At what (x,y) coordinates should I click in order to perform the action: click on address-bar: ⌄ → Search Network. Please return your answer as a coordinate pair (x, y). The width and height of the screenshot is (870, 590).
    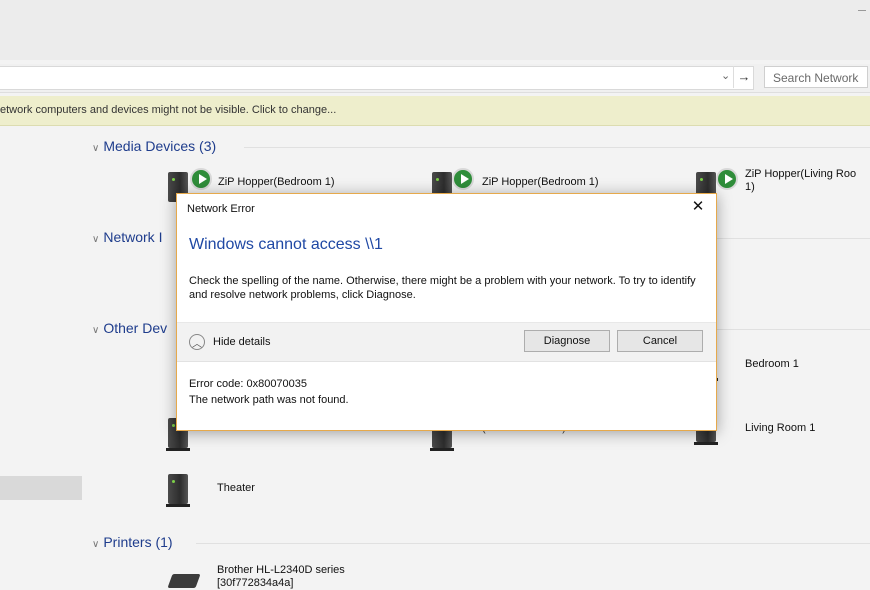
    Looking at the image, I should click on (435, 78).